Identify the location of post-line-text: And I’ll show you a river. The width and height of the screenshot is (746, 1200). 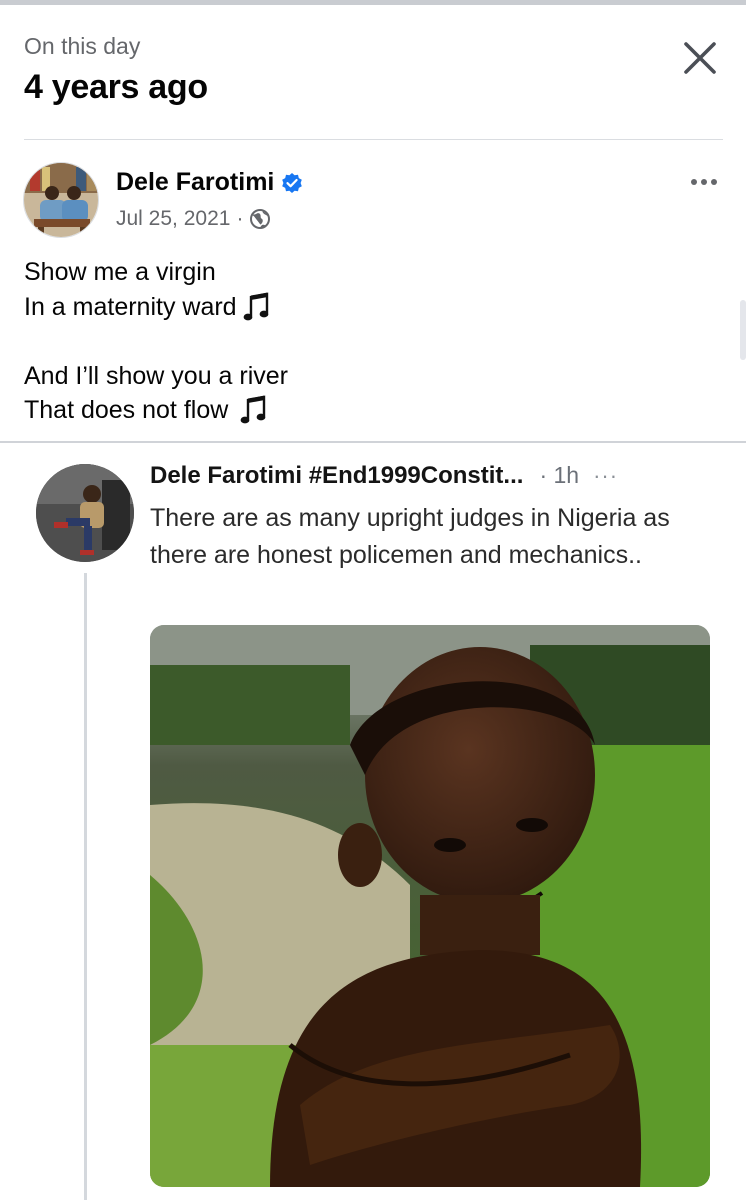
(156, 375).